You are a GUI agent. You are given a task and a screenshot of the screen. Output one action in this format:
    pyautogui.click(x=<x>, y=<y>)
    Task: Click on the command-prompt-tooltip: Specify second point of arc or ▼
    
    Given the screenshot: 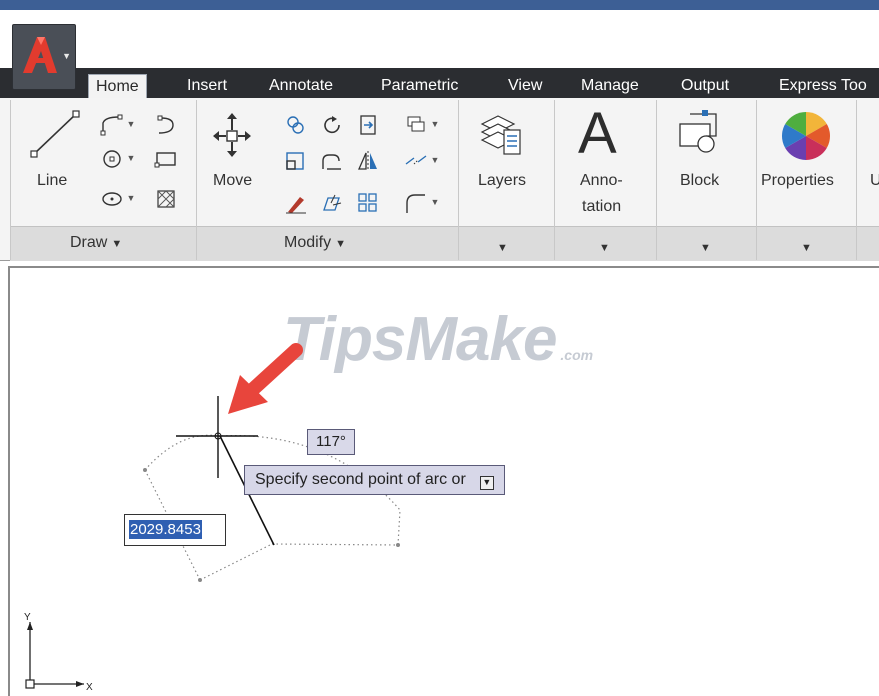 What is the action you would take?
    pyautogui.click(x=374, y=480)
    